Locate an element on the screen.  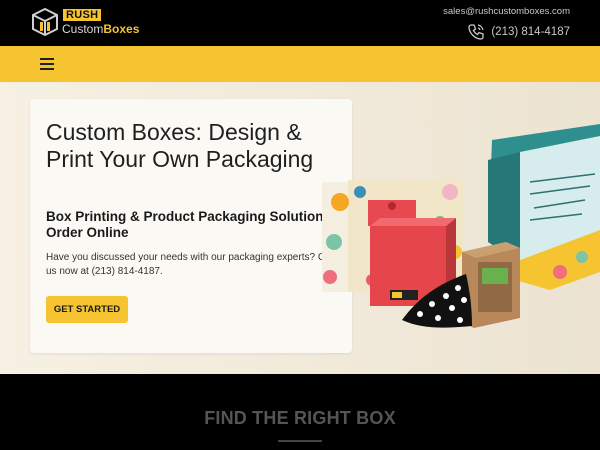
section-divider is located at coordinates (300, 441).